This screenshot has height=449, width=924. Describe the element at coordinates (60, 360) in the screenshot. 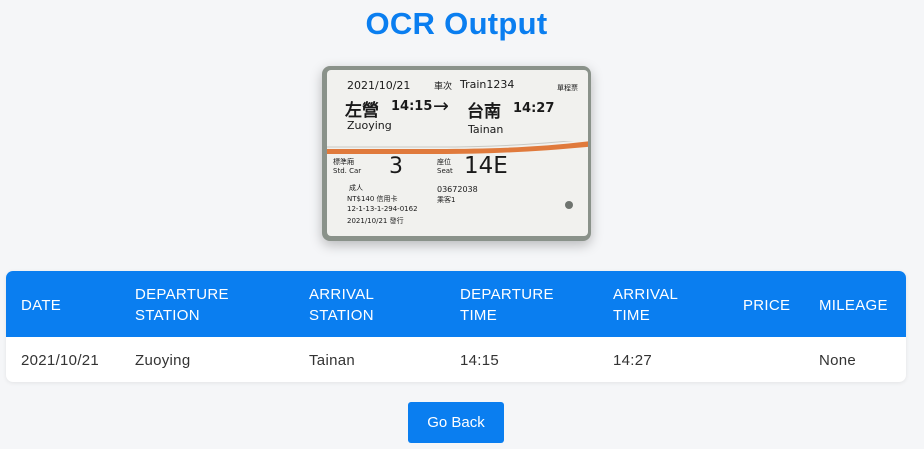

I see `cell-date: 2021/10/21` at that location.